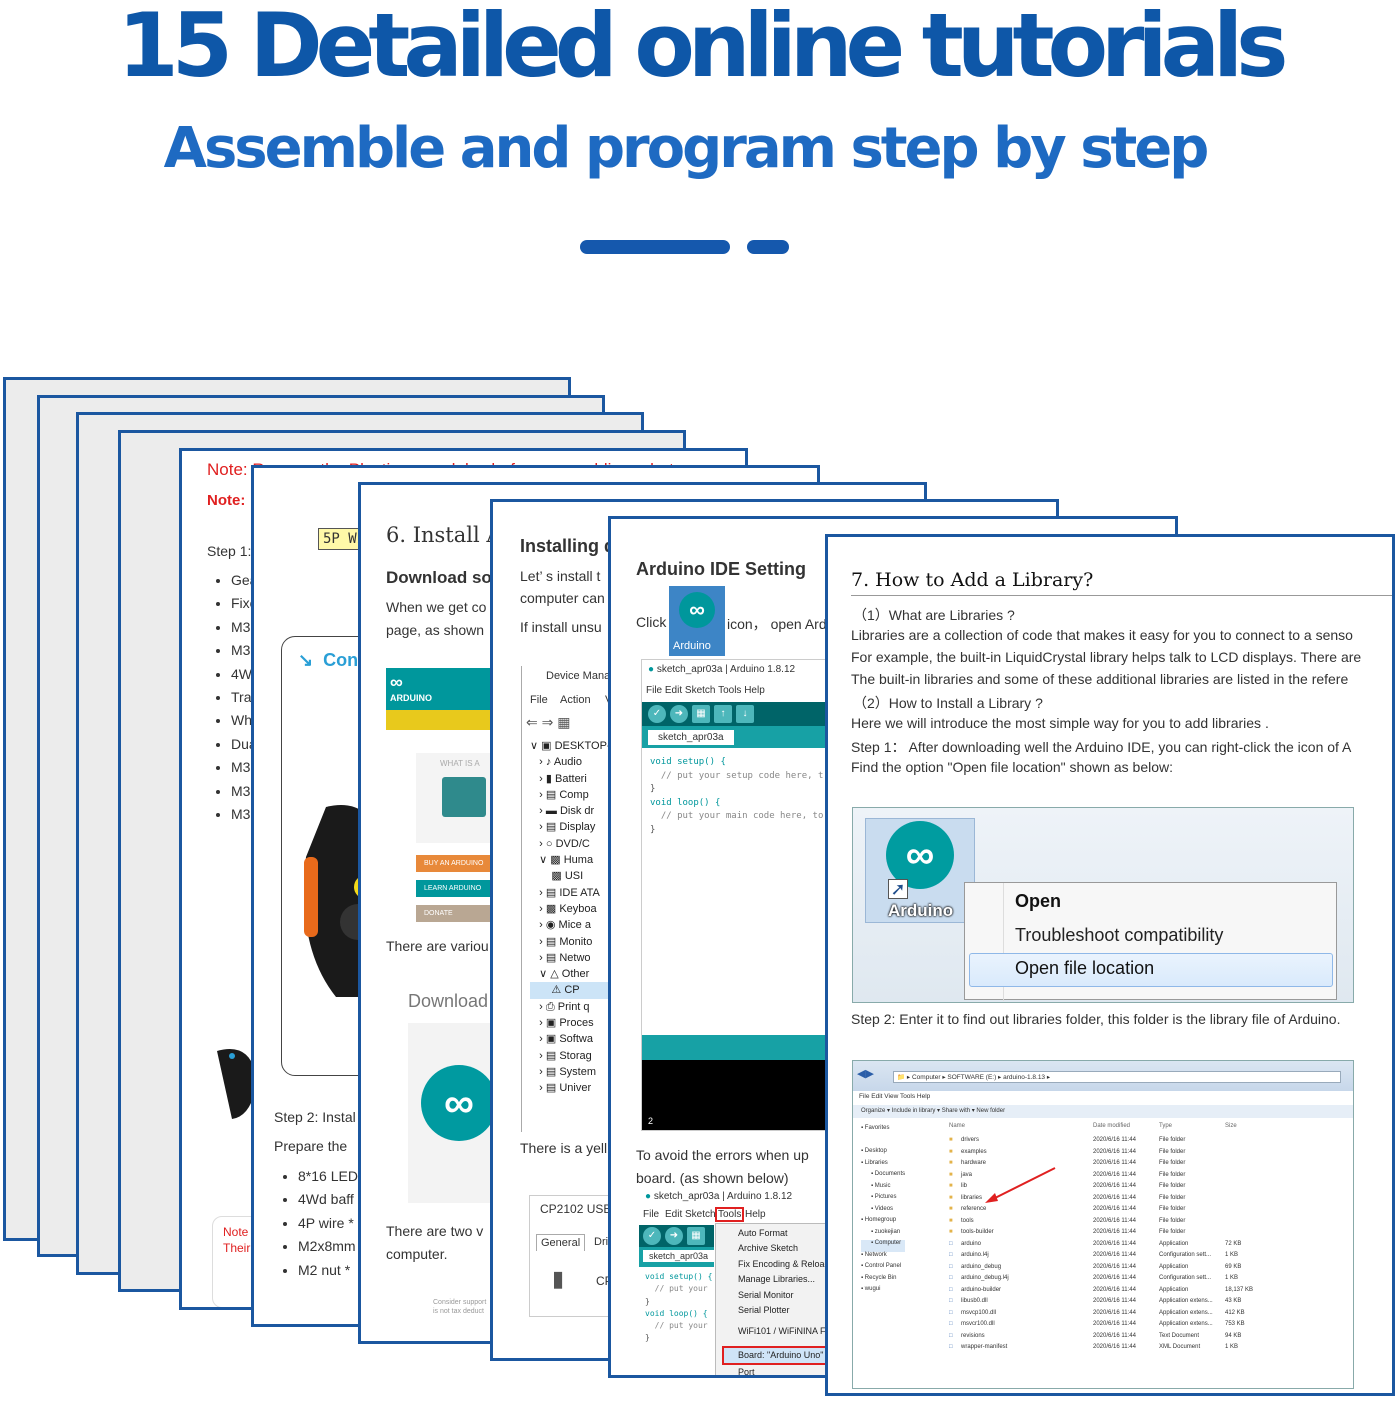 This screenshot has width=1399, height=1406. What do you see at coordinates (979, 1312) in the screenshot?
I see `file-name: msvcp100.dll` at bounding box center [979, 1312].